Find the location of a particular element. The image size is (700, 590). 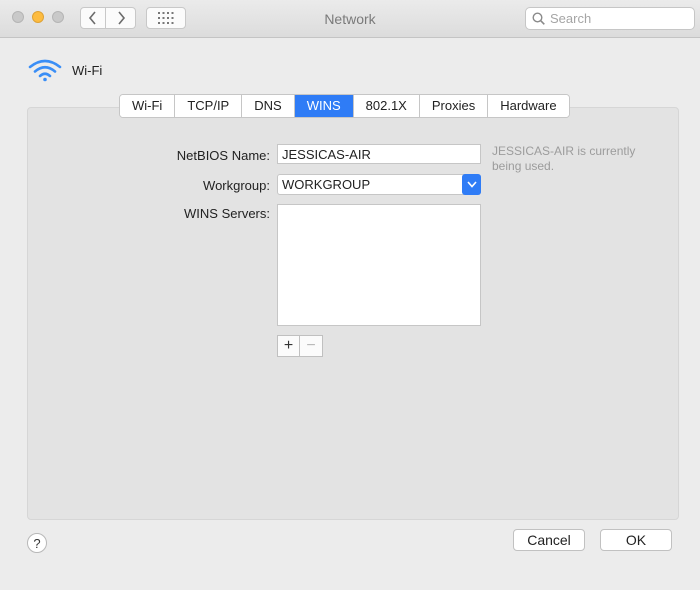

netbios-name-label: NetBIOS Name: is located at coordinates (223, 155).